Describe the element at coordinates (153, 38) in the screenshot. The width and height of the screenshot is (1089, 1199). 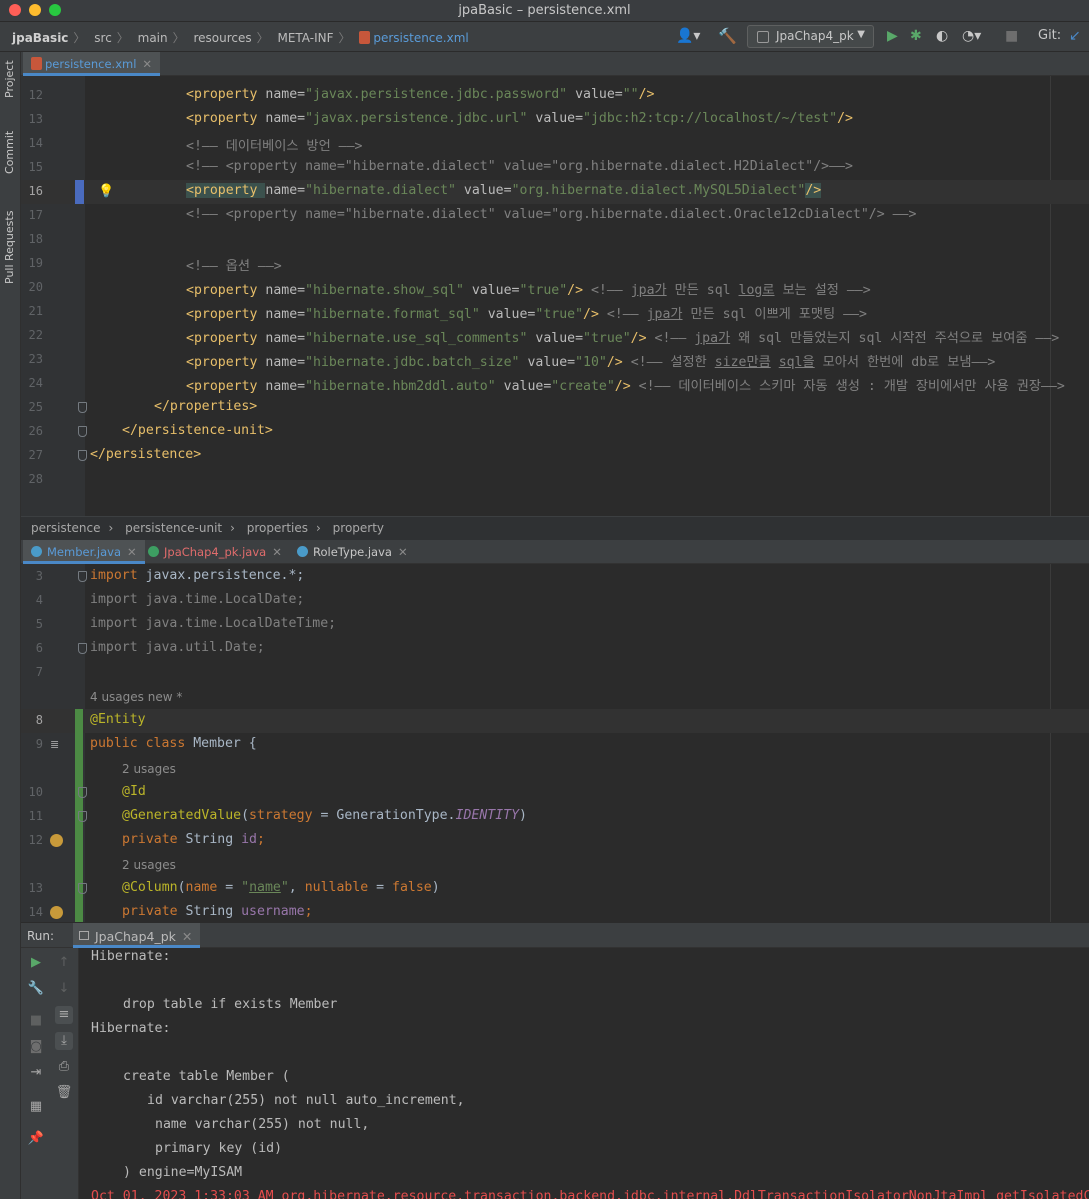
I see `breadcrumb-main: main` at that location.